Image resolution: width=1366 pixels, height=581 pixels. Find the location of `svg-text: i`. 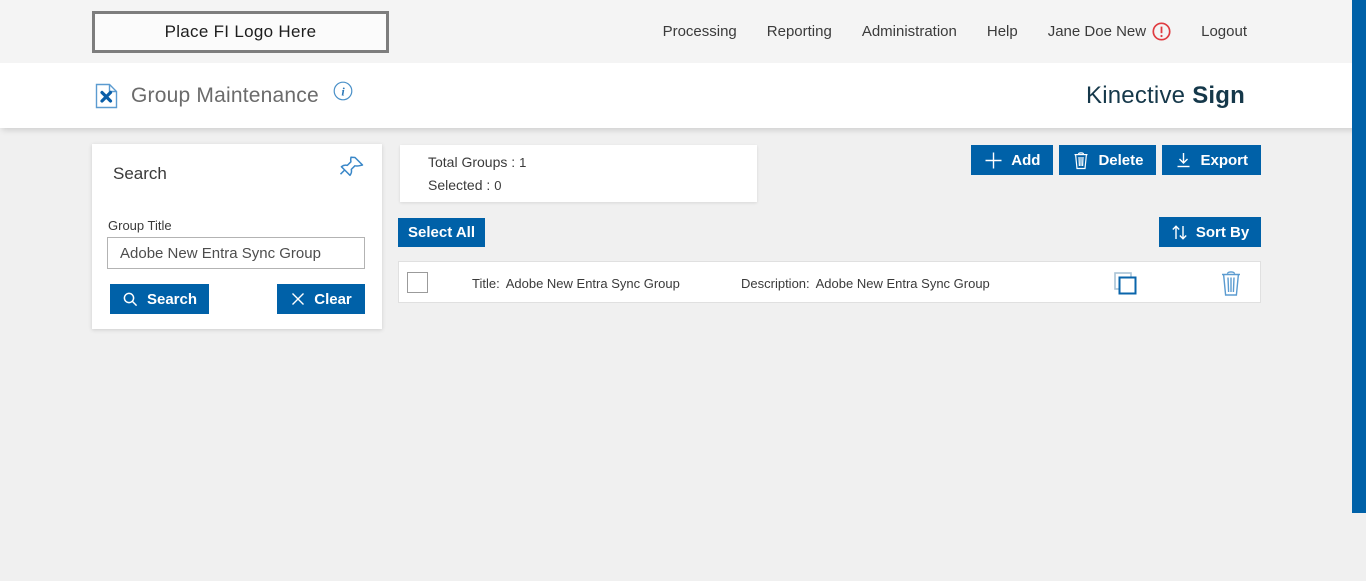

svg-text: i is located at coordinates (343, 91).